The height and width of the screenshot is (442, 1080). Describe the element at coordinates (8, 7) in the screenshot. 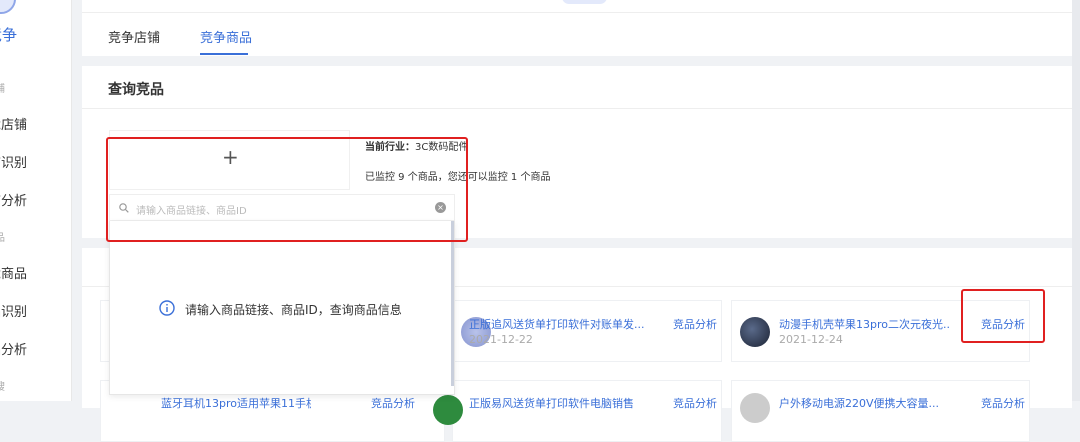

I see `logo-icon` at that location.